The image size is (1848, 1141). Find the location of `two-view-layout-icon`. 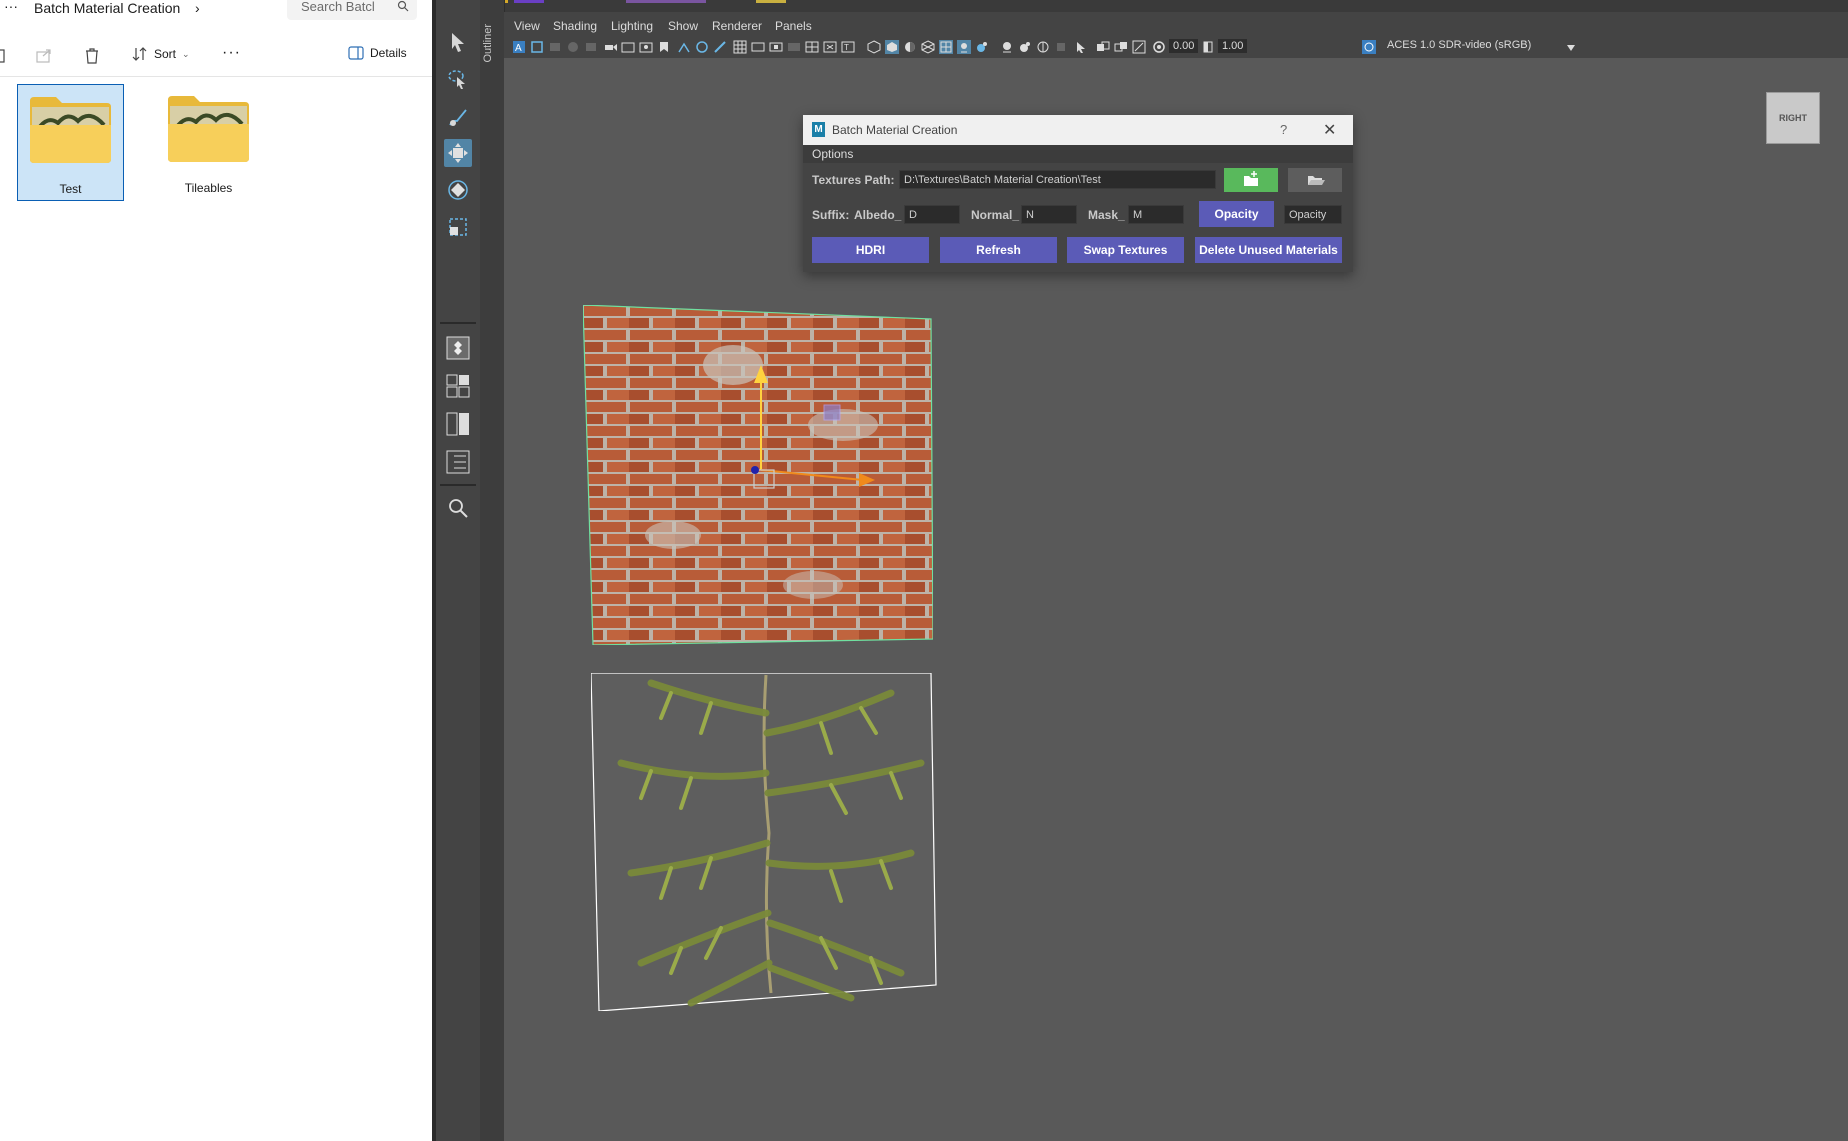

two-view-layout-icon is located at coordinates (458, 424).